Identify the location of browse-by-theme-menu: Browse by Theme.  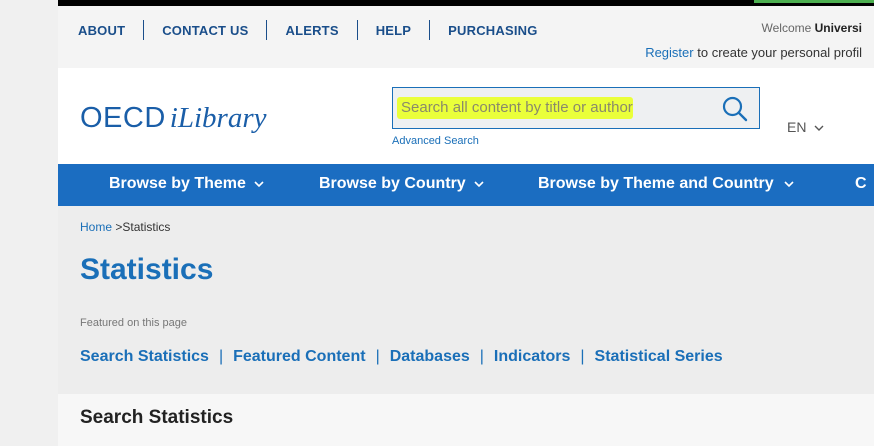
(186, 184).